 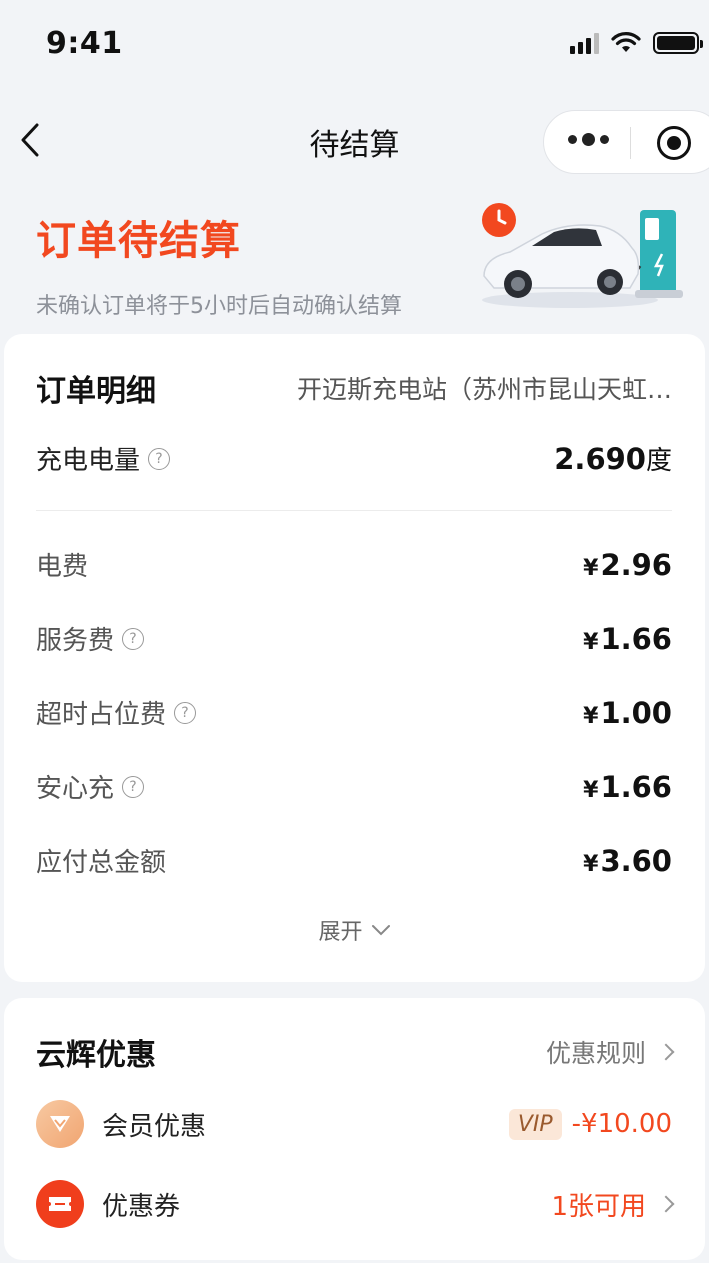 What do you see at coordinates (354, 45) in the screenshot?
I see `status-bar: 9:41` at bounding box center [354, 45].